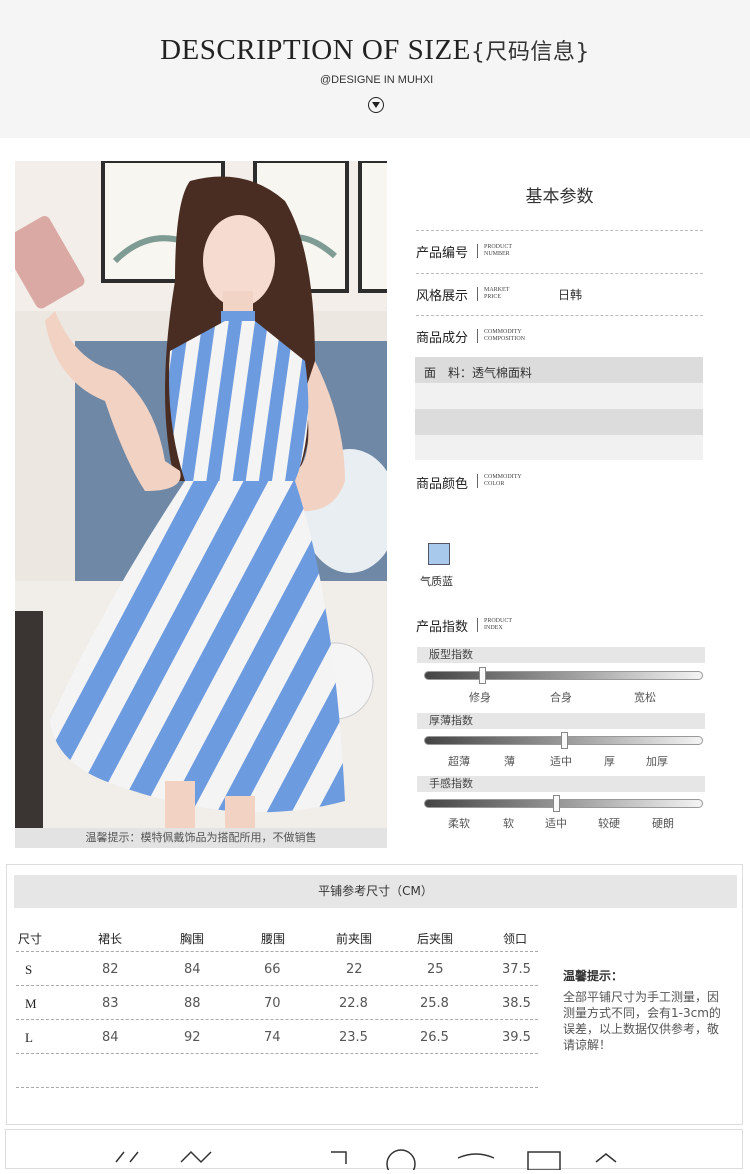 The image size is (750, 1174). What do you see at coordinates (593, 976) in the screenshot?
I see `tip-title: 温馨提示：` at bounding box center [593, 976].